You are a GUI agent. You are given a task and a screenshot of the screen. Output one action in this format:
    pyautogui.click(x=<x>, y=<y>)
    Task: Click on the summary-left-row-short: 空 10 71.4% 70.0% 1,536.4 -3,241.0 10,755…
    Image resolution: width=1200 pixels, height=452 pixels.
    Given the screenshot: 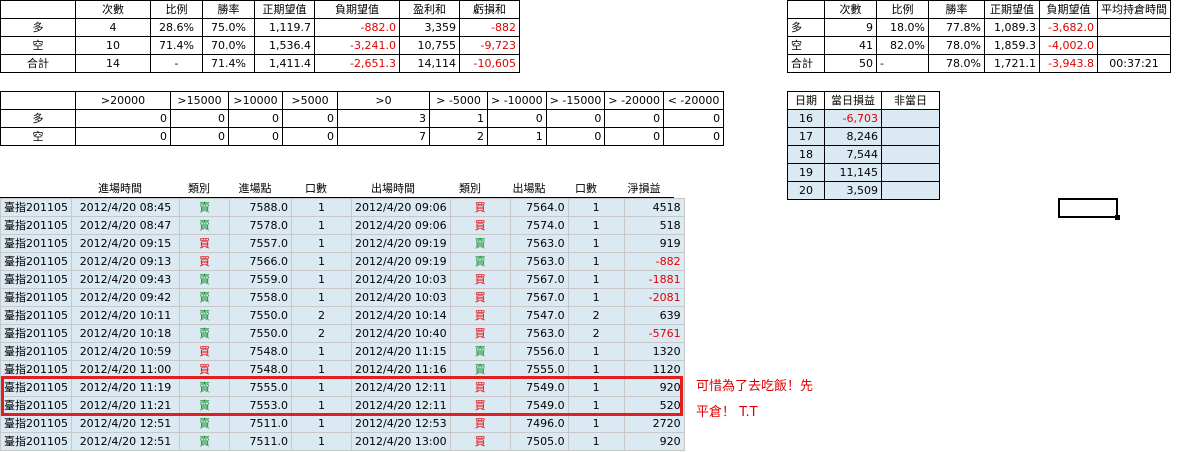 What is the action you would take?
    pyautogui.click(x=260, y=45)
    